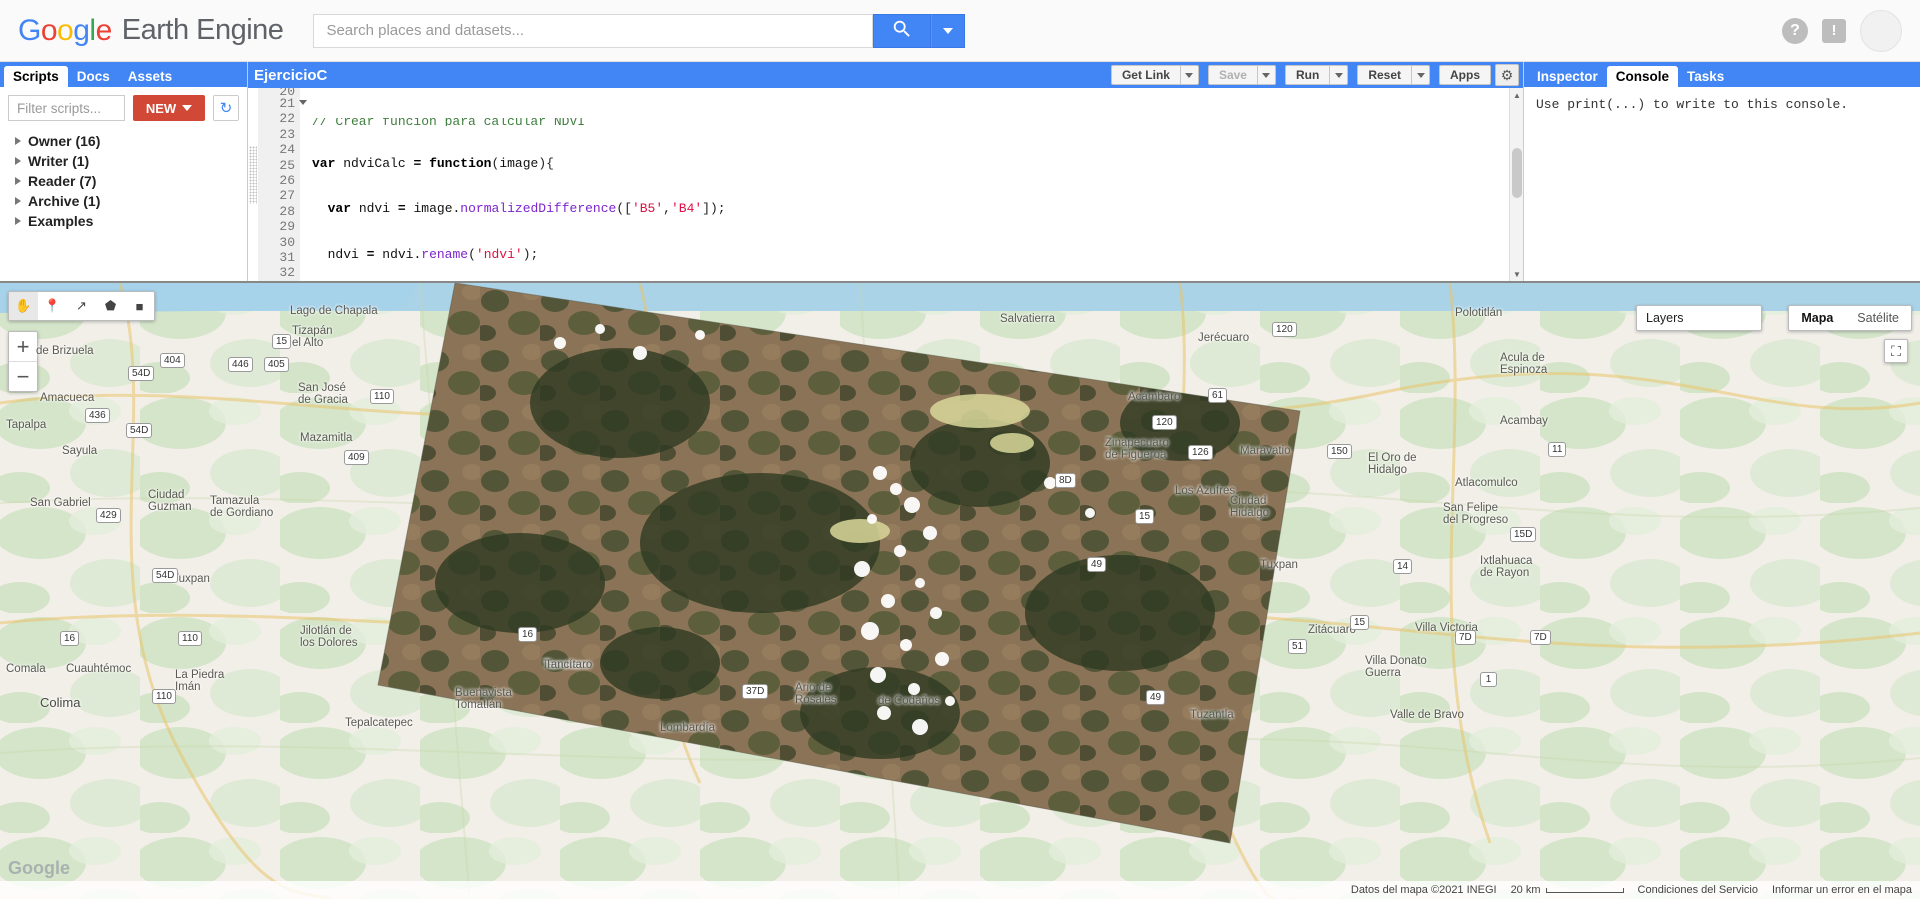  What do you see at coordinates (1507, 75) in the screenshot?
I see `gear-icon: ⚙` at bounding box center [1507, 75].